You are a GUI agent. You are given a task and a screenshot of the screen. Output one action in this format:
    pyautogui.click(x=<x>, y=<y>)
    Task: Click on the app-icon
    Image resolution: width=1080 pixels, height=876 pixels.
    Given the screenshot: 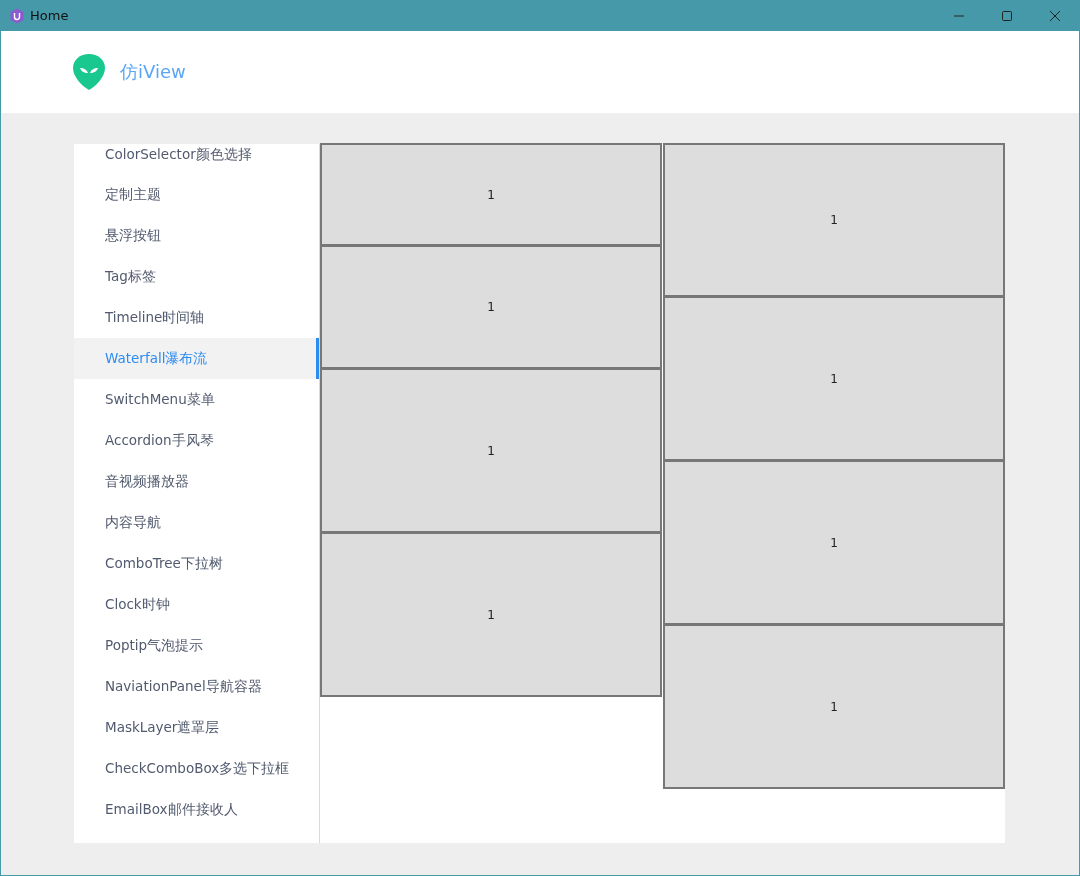 What is the action you would take?
    pyautogui.click(x=17, y=15)
    